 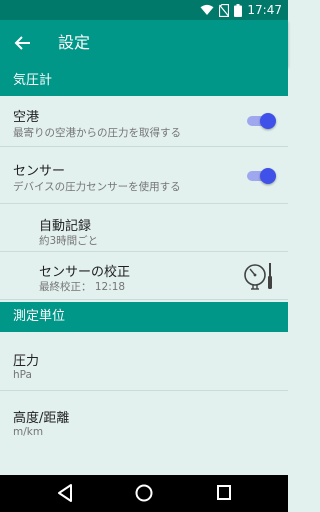 I want to click on setting-summary: hPa, so click(x=22, y=375).